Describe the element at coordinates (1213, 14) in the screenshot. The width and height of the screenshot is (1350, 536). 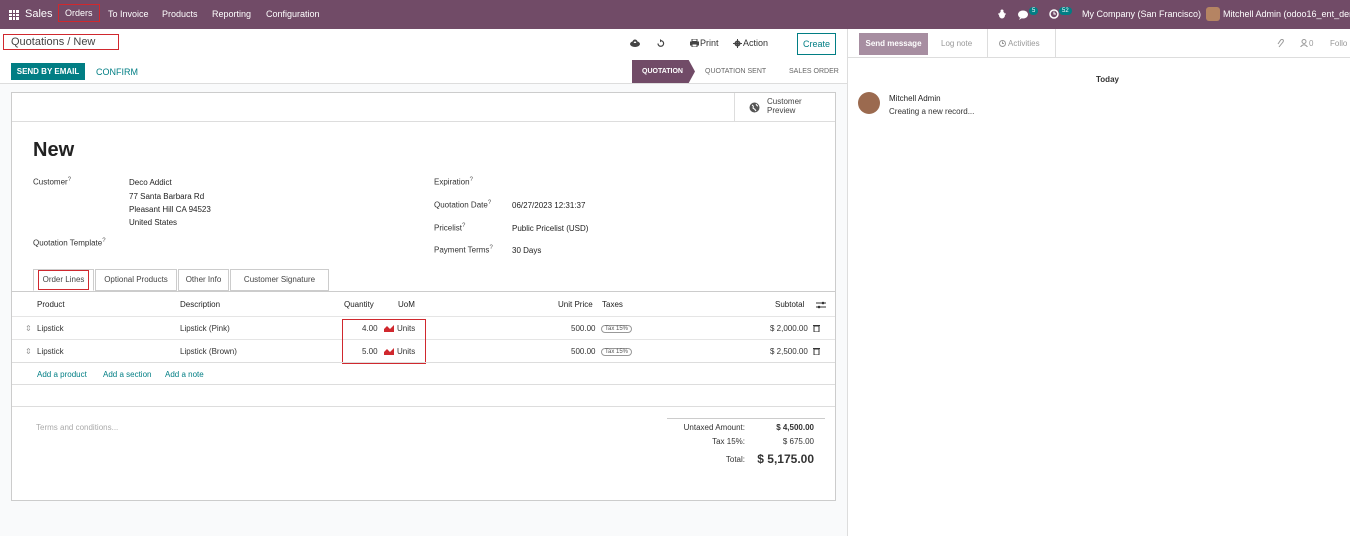
I see `user-avatar` at that location.